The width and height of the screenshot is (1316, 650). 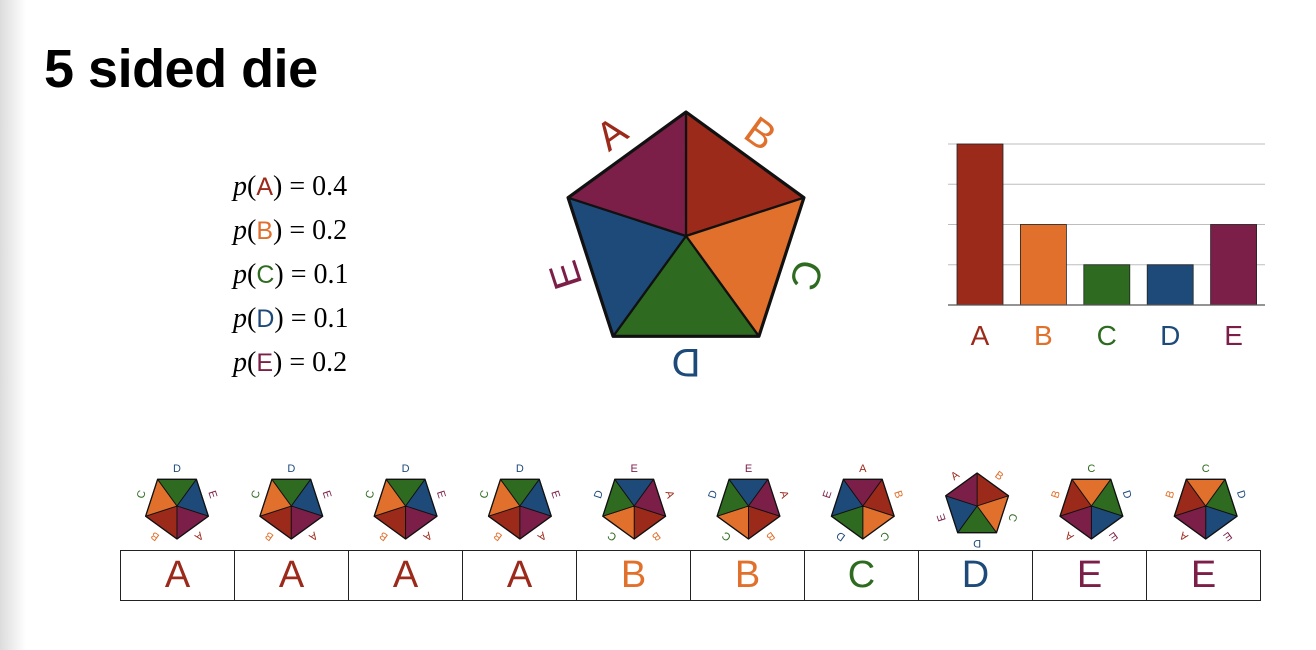 What do you see at coordinates (290, 186) in the screenshot?
I see `probability-row: p(A) = 0.4` at bounding box center [290, 186].